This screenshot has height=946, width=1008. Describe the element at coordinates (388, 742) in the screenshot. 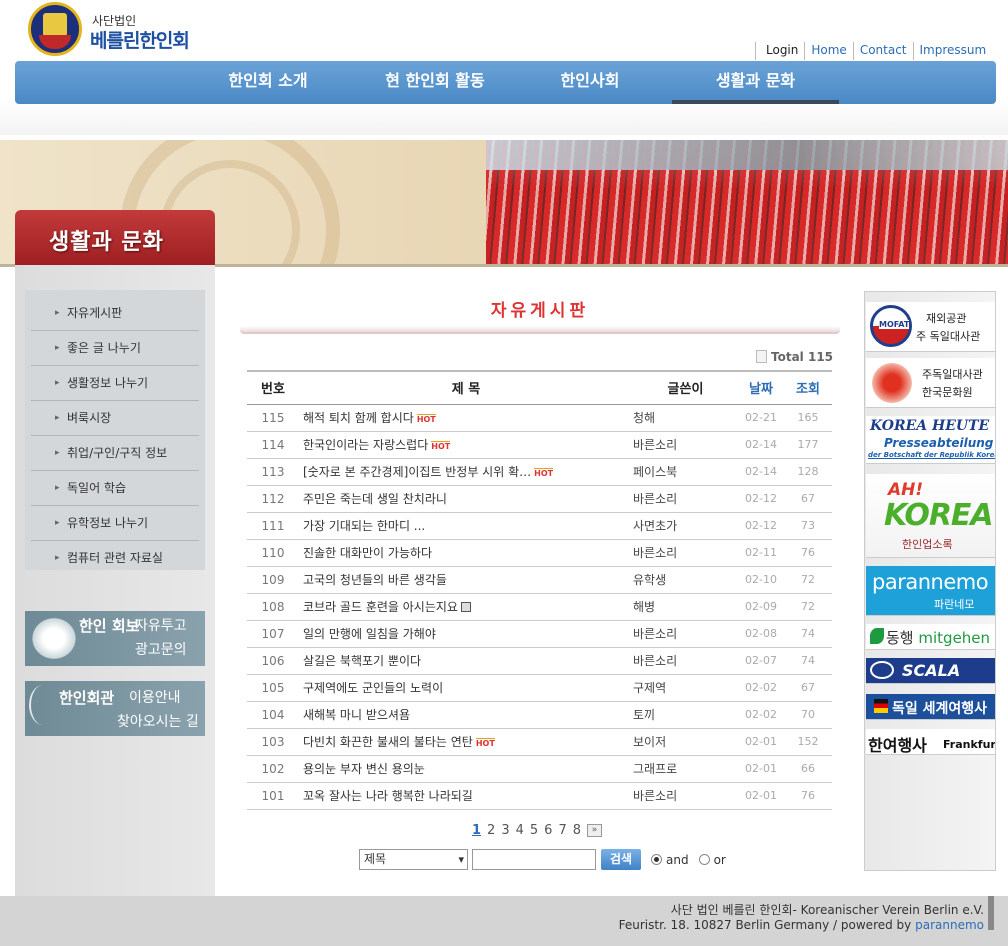

I see `post-subject-link: 다빈치 화끈한 불새의 불타는 연탄` at that location.